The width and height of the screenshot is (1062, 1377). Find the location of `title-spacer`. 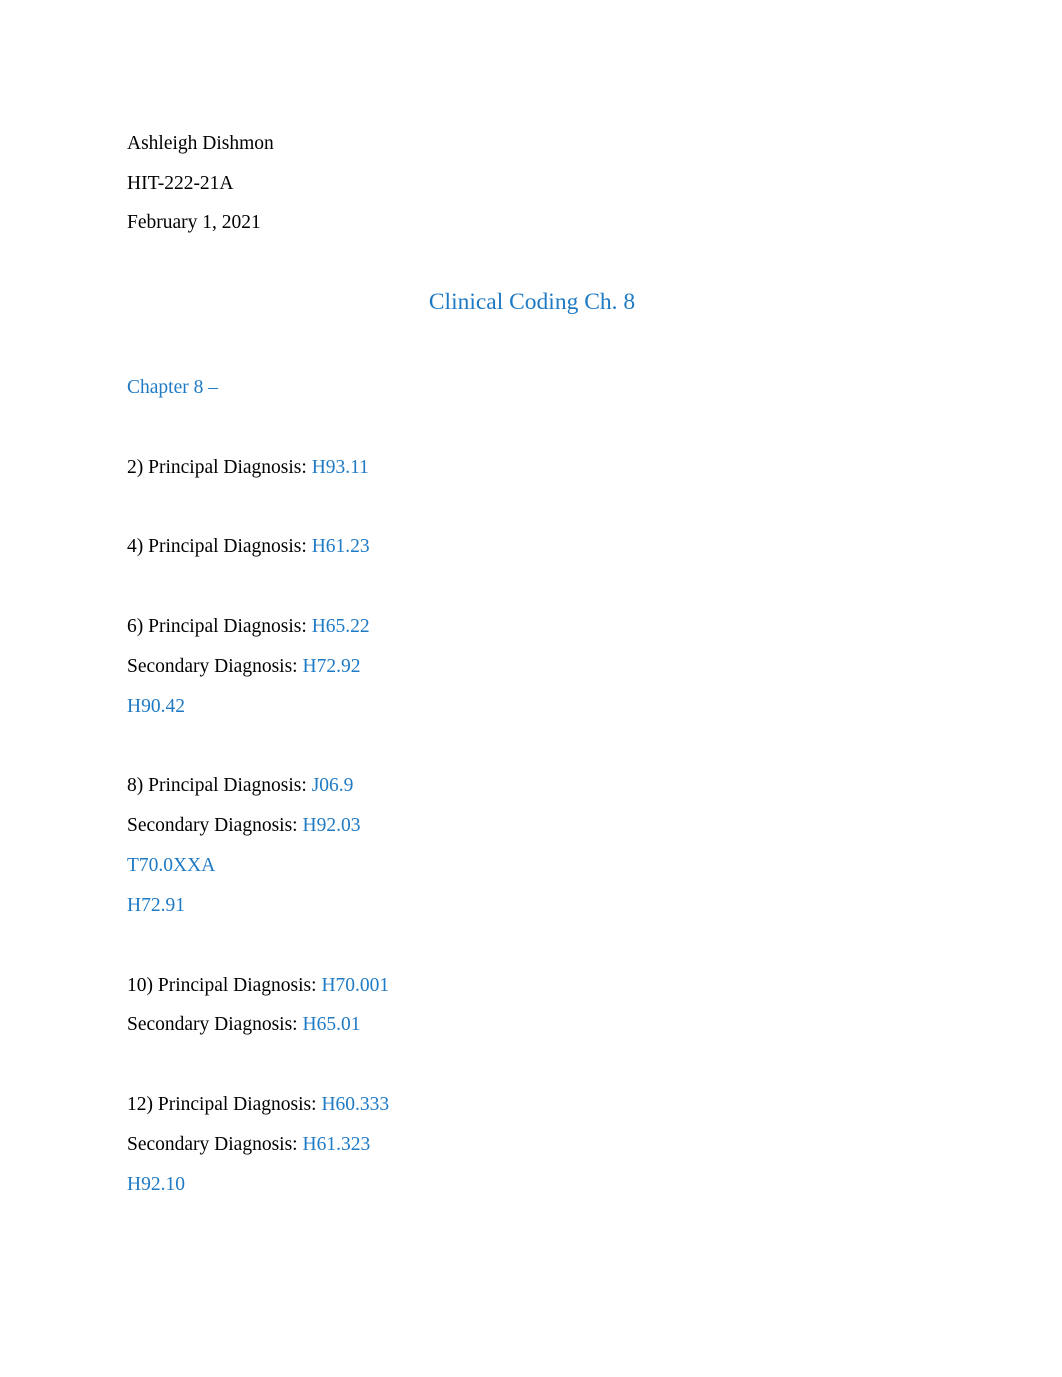

title-spacer is located at coordinates (532, 263).